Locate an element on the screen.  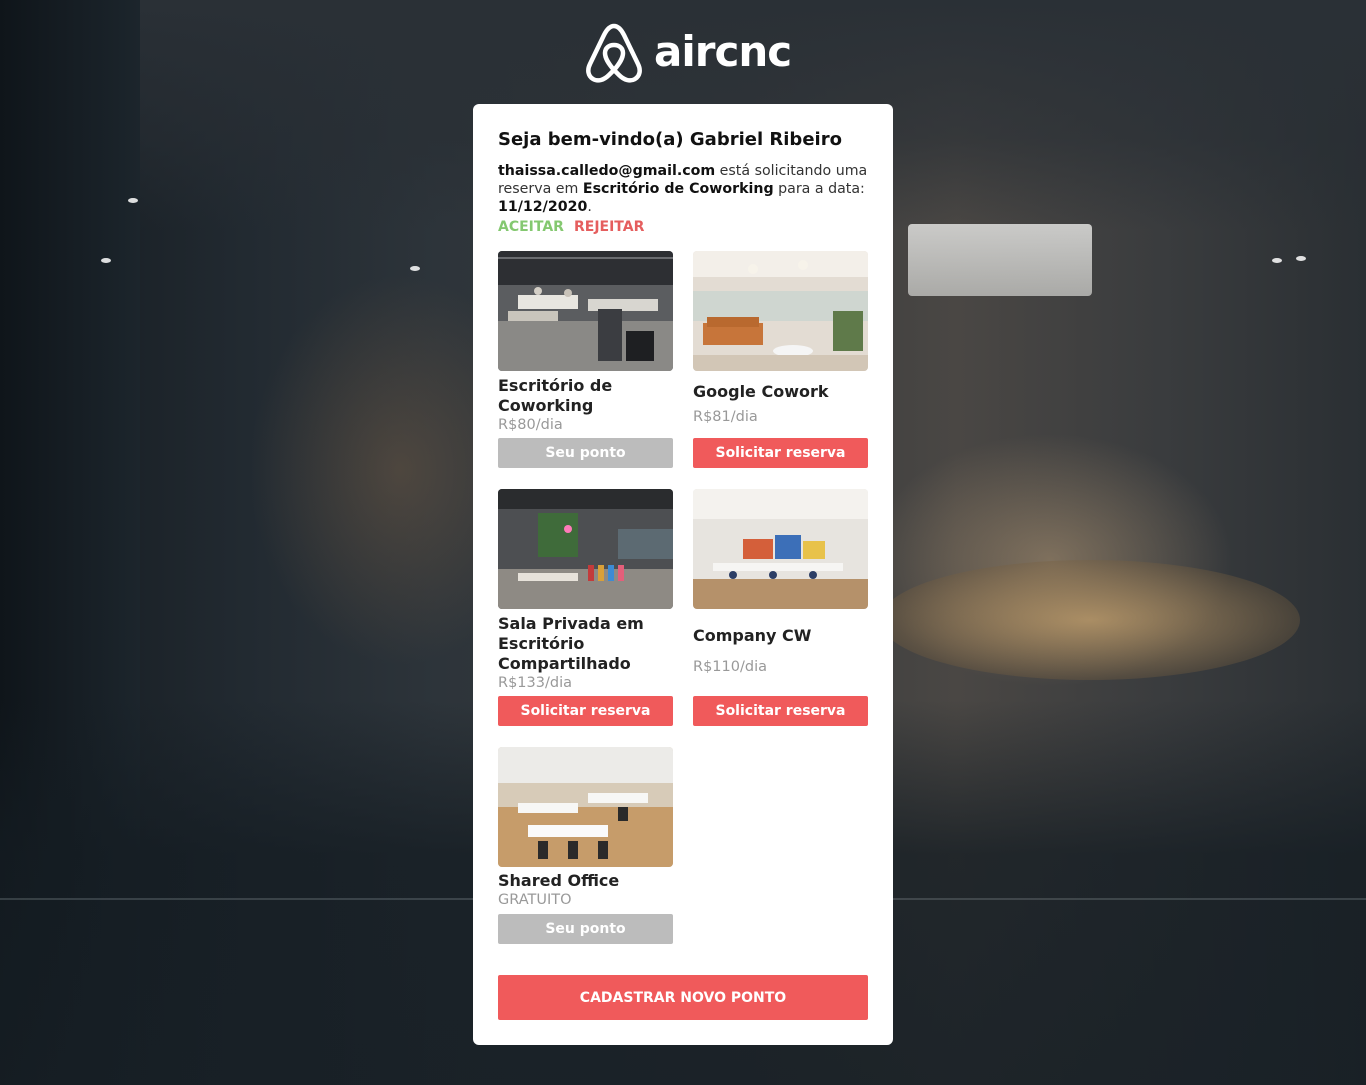
airbnb-belo-icon is located at coordinates (614, 53).